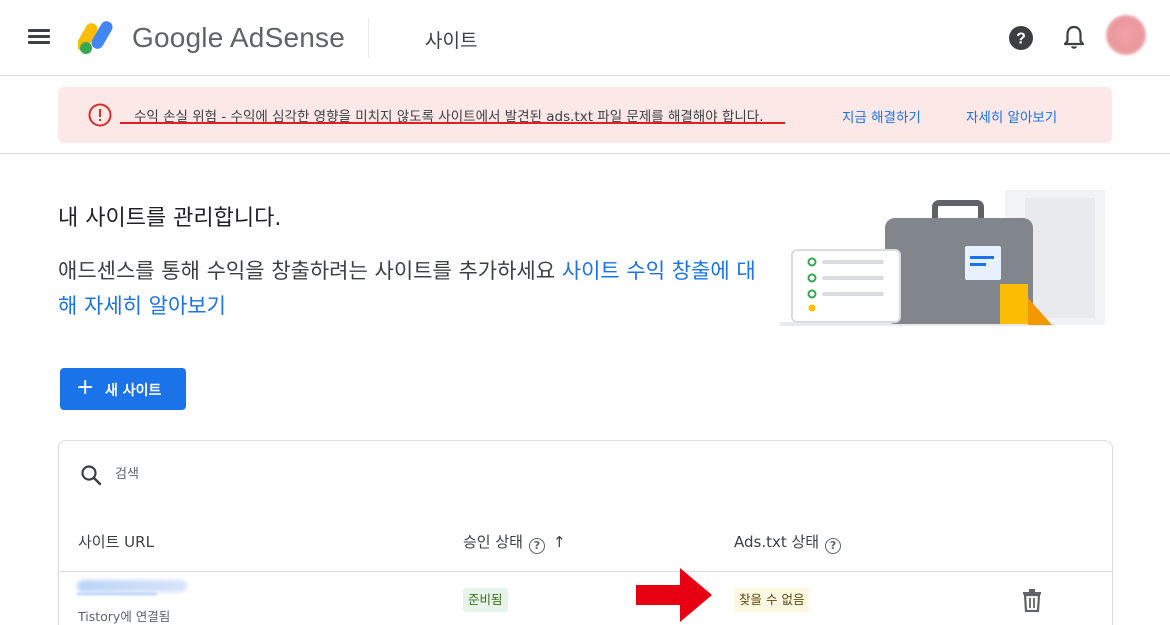  What do you see at coordinates (170, 218) in the screenshot?
I see `hero-title: 내 사이트를 관리합니다.` at bounding box center [170, 218].